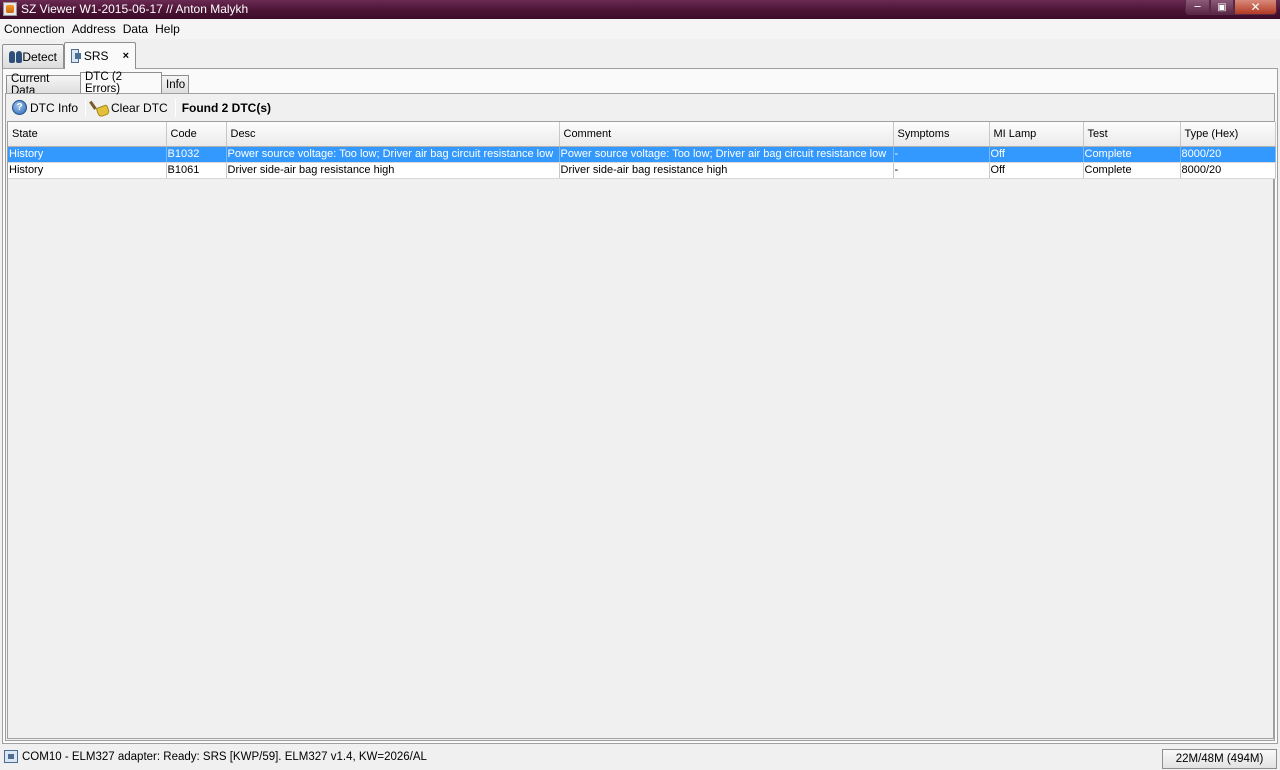 This screenshot has height=770, width=1280. I want to click on found-count-label: Found 2 DTC(s), so click(226, 107).